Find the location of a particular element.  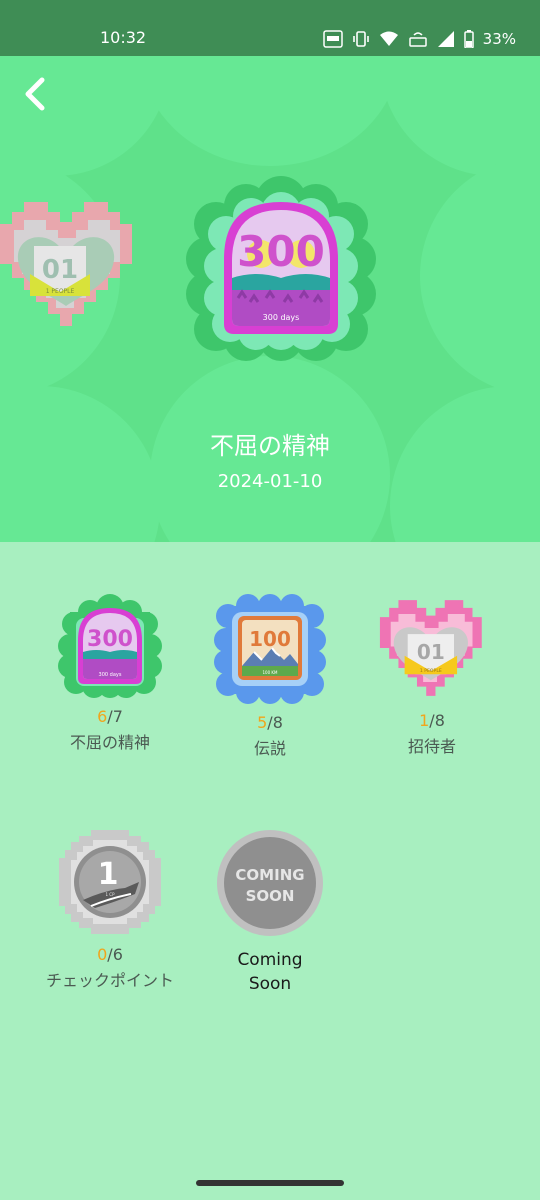

side-heart-badge: 01 1 PEOPLE is located at coordinates (72, 269).